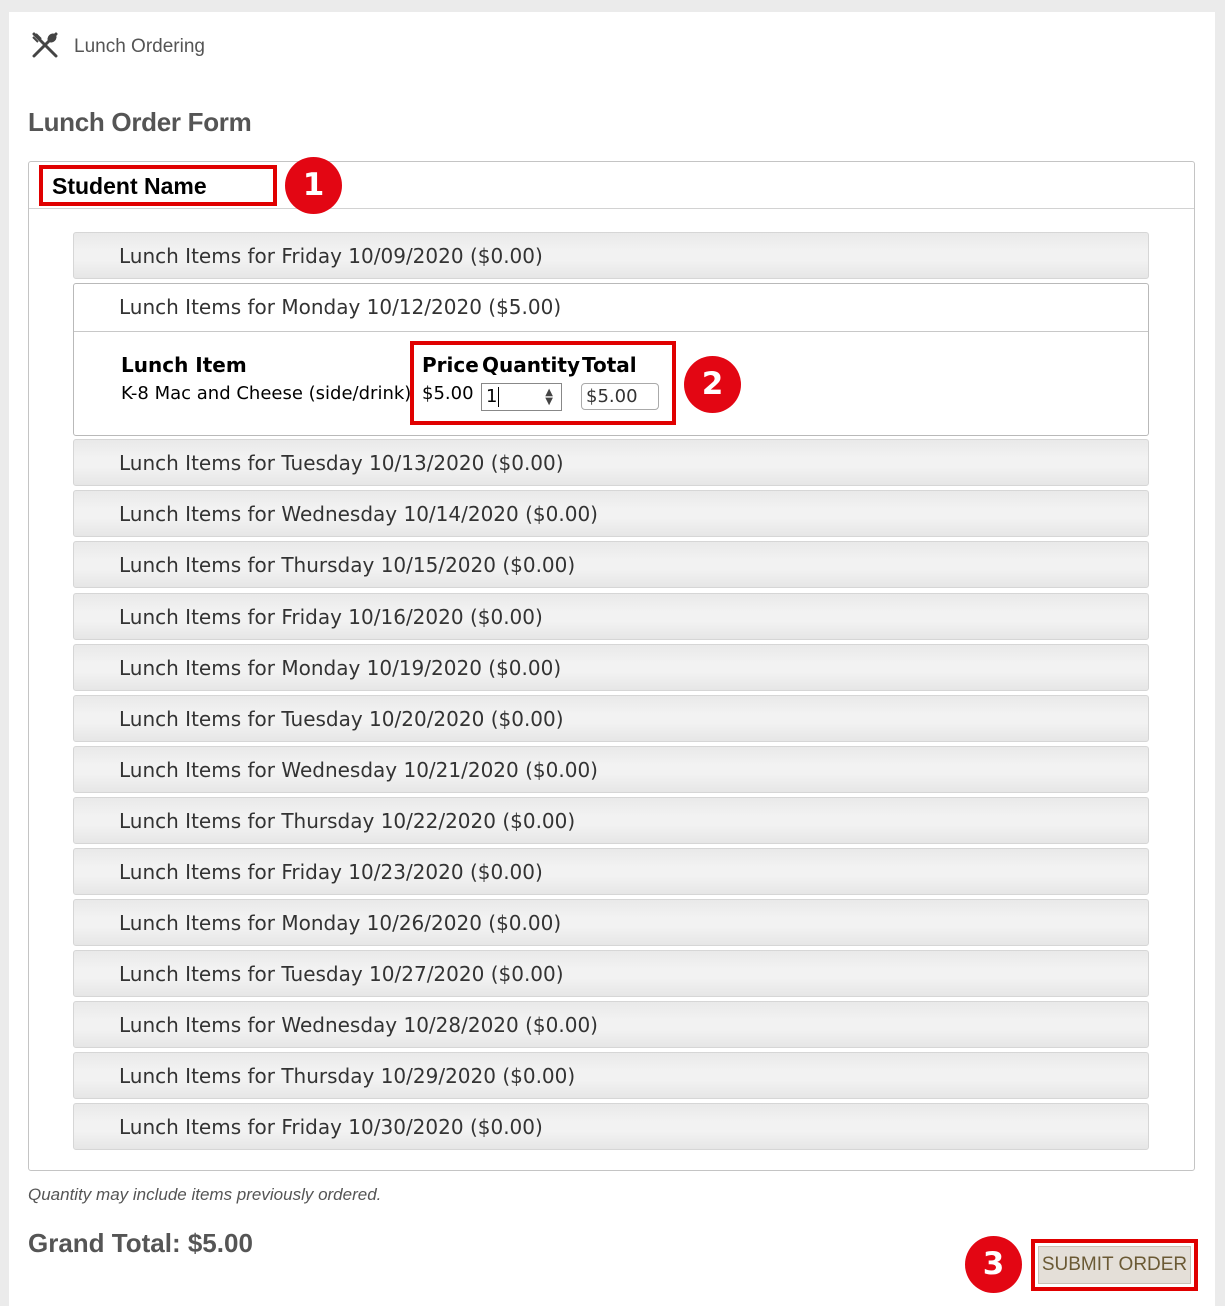 The image size is (1225, 1306). Describe the element at coordinates (266, 393) in the screenshot. I see `item-name: K-8 Mac and Cheese (side/drink)` at that location.